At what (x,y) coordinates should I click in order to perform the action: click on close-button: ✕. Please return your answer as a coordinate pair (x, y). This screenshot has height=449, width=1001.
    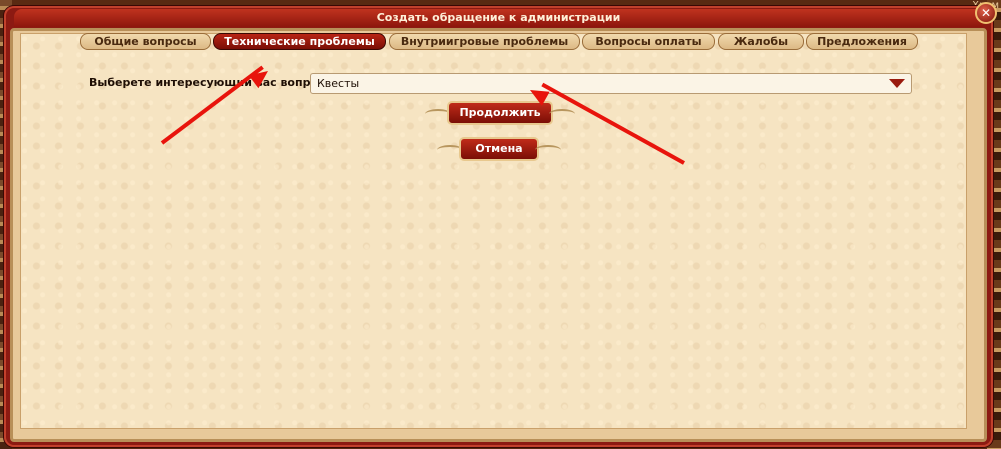
    Looking at the image, I should click on (986, 13).